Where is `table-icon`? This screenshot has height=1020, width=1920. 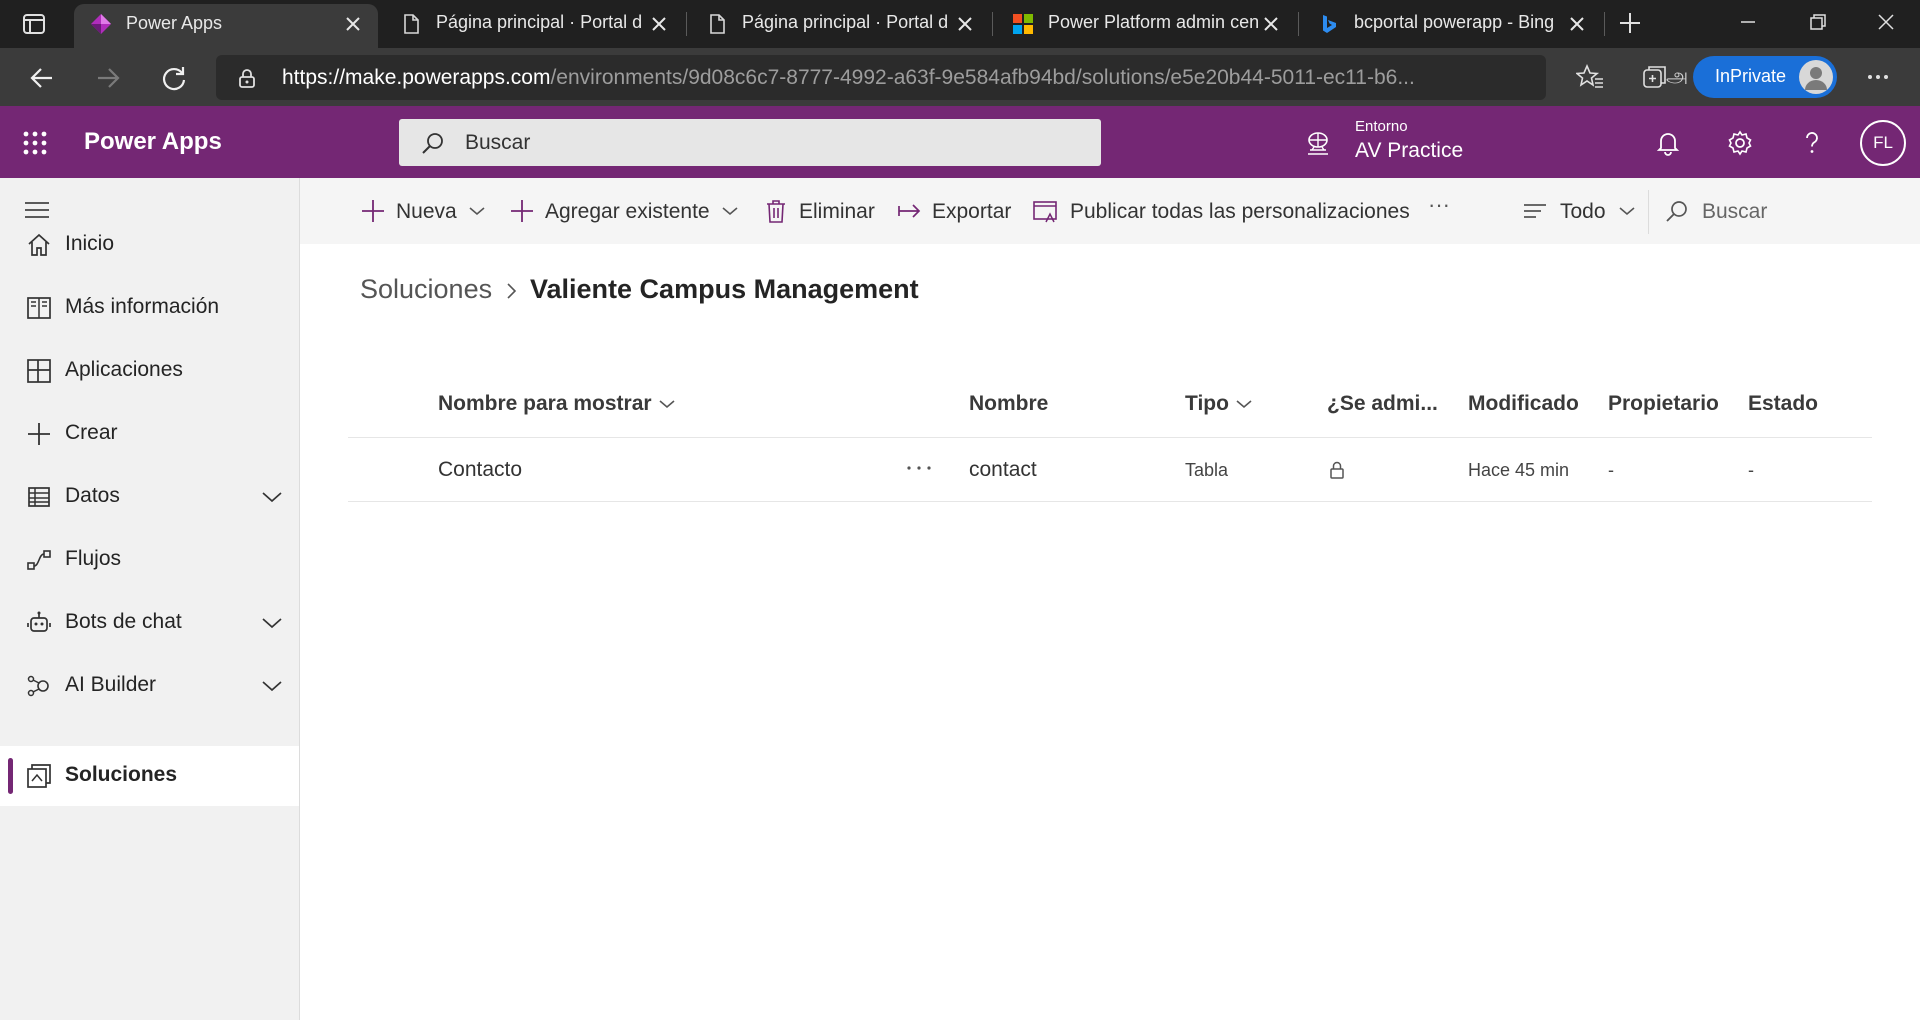 table-icon is located at coordinates (39, 497).